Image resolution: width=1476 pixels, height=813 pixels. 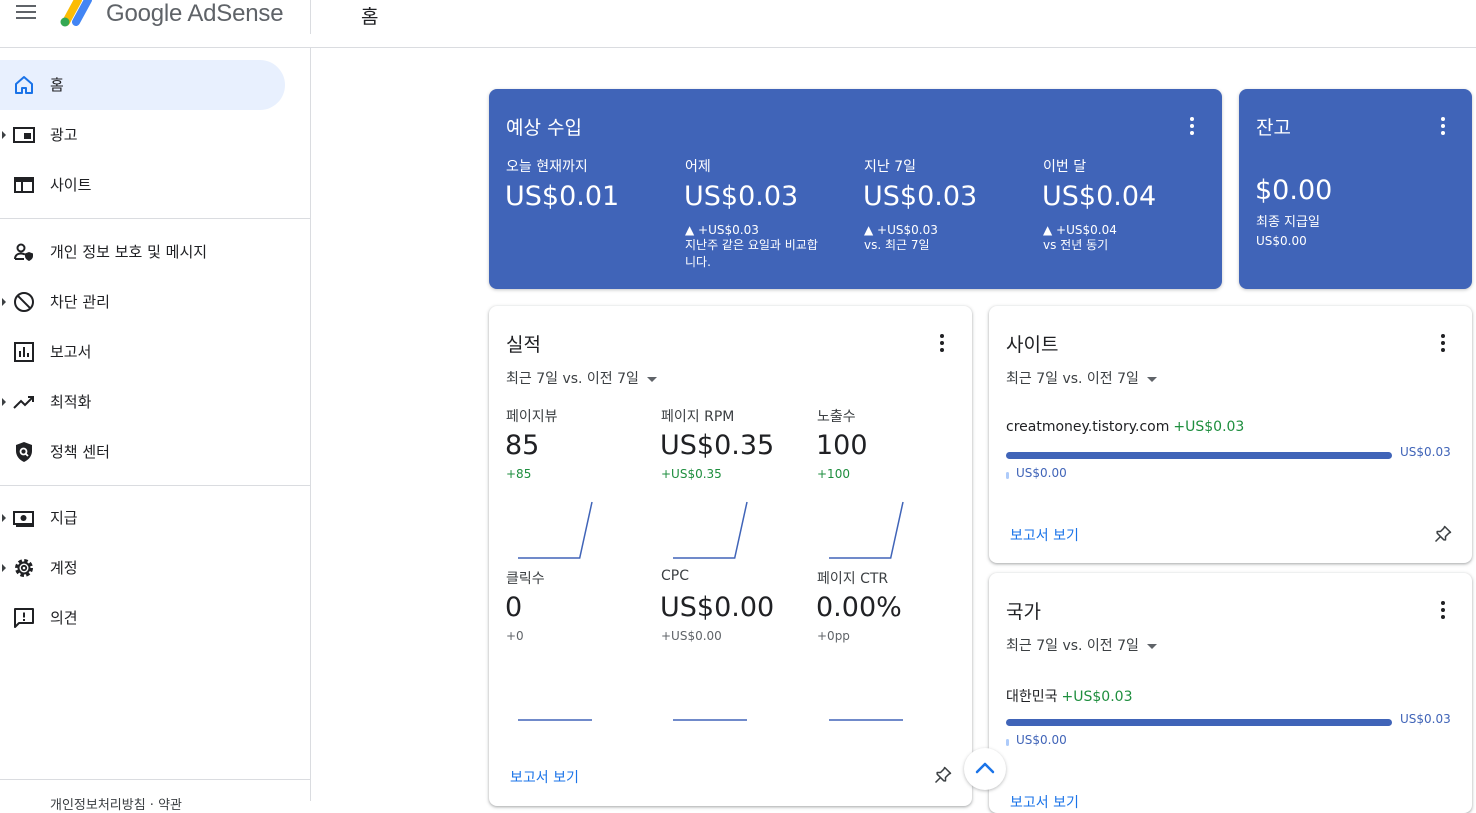 What do you see at coordinates (71, 402) in the screenshot?
I see `sidebar-item-label: 최적화` at bounding box center [71, 402].